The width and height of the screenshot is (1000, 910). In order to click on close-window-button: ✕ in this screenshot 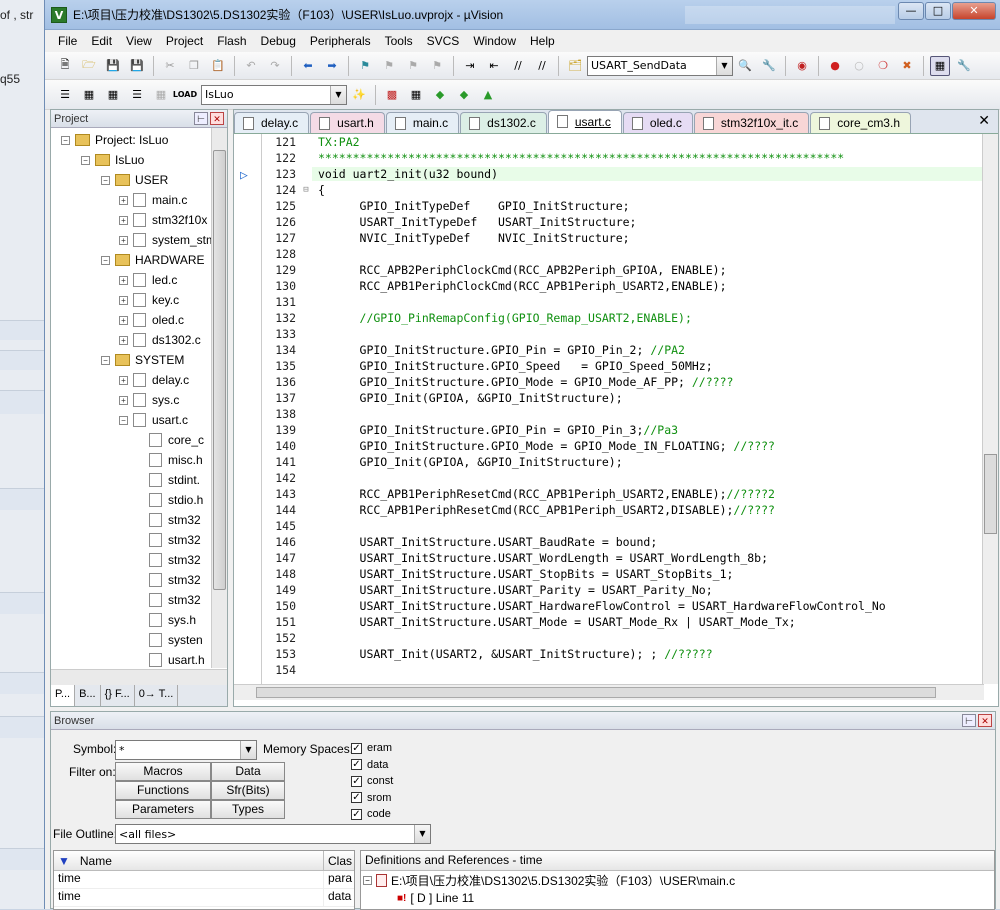, I will do `click(974, 11)`.